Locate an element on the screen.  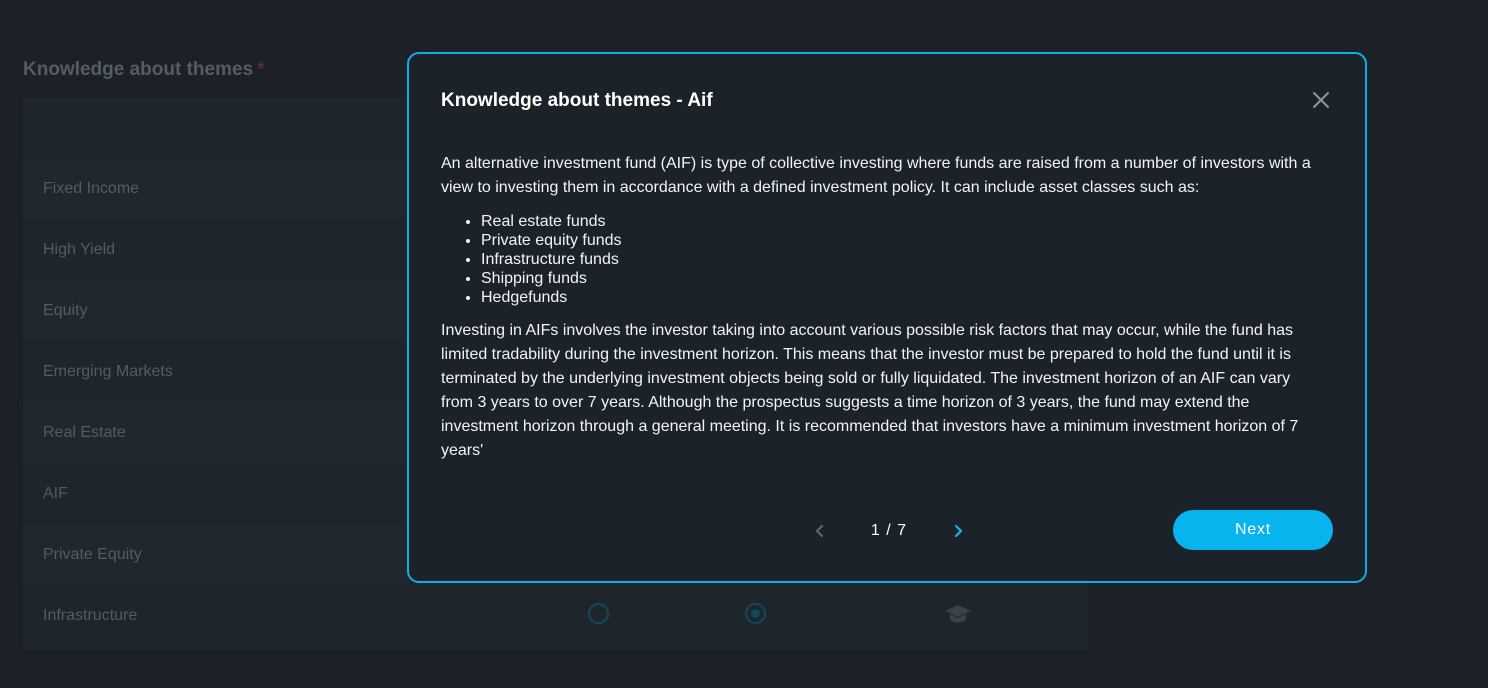
list-item: Private equity funds is located at coordinates (901, 240).